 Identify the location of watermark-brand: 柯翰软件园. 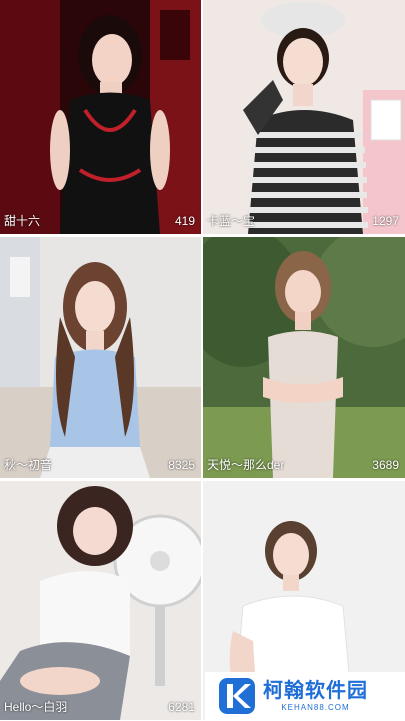
(315, 691).